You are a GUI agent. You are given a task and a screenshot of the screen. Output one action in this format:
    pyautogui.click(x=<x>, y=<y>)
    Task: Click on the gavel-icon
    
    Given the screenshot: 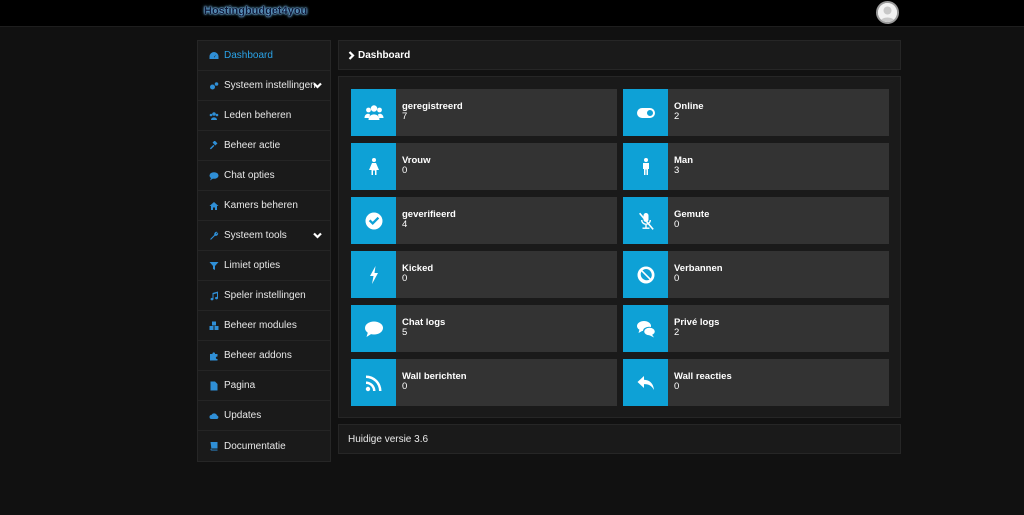 What is the action you would take?
    pyautogui.click(x=213, y=145)
    